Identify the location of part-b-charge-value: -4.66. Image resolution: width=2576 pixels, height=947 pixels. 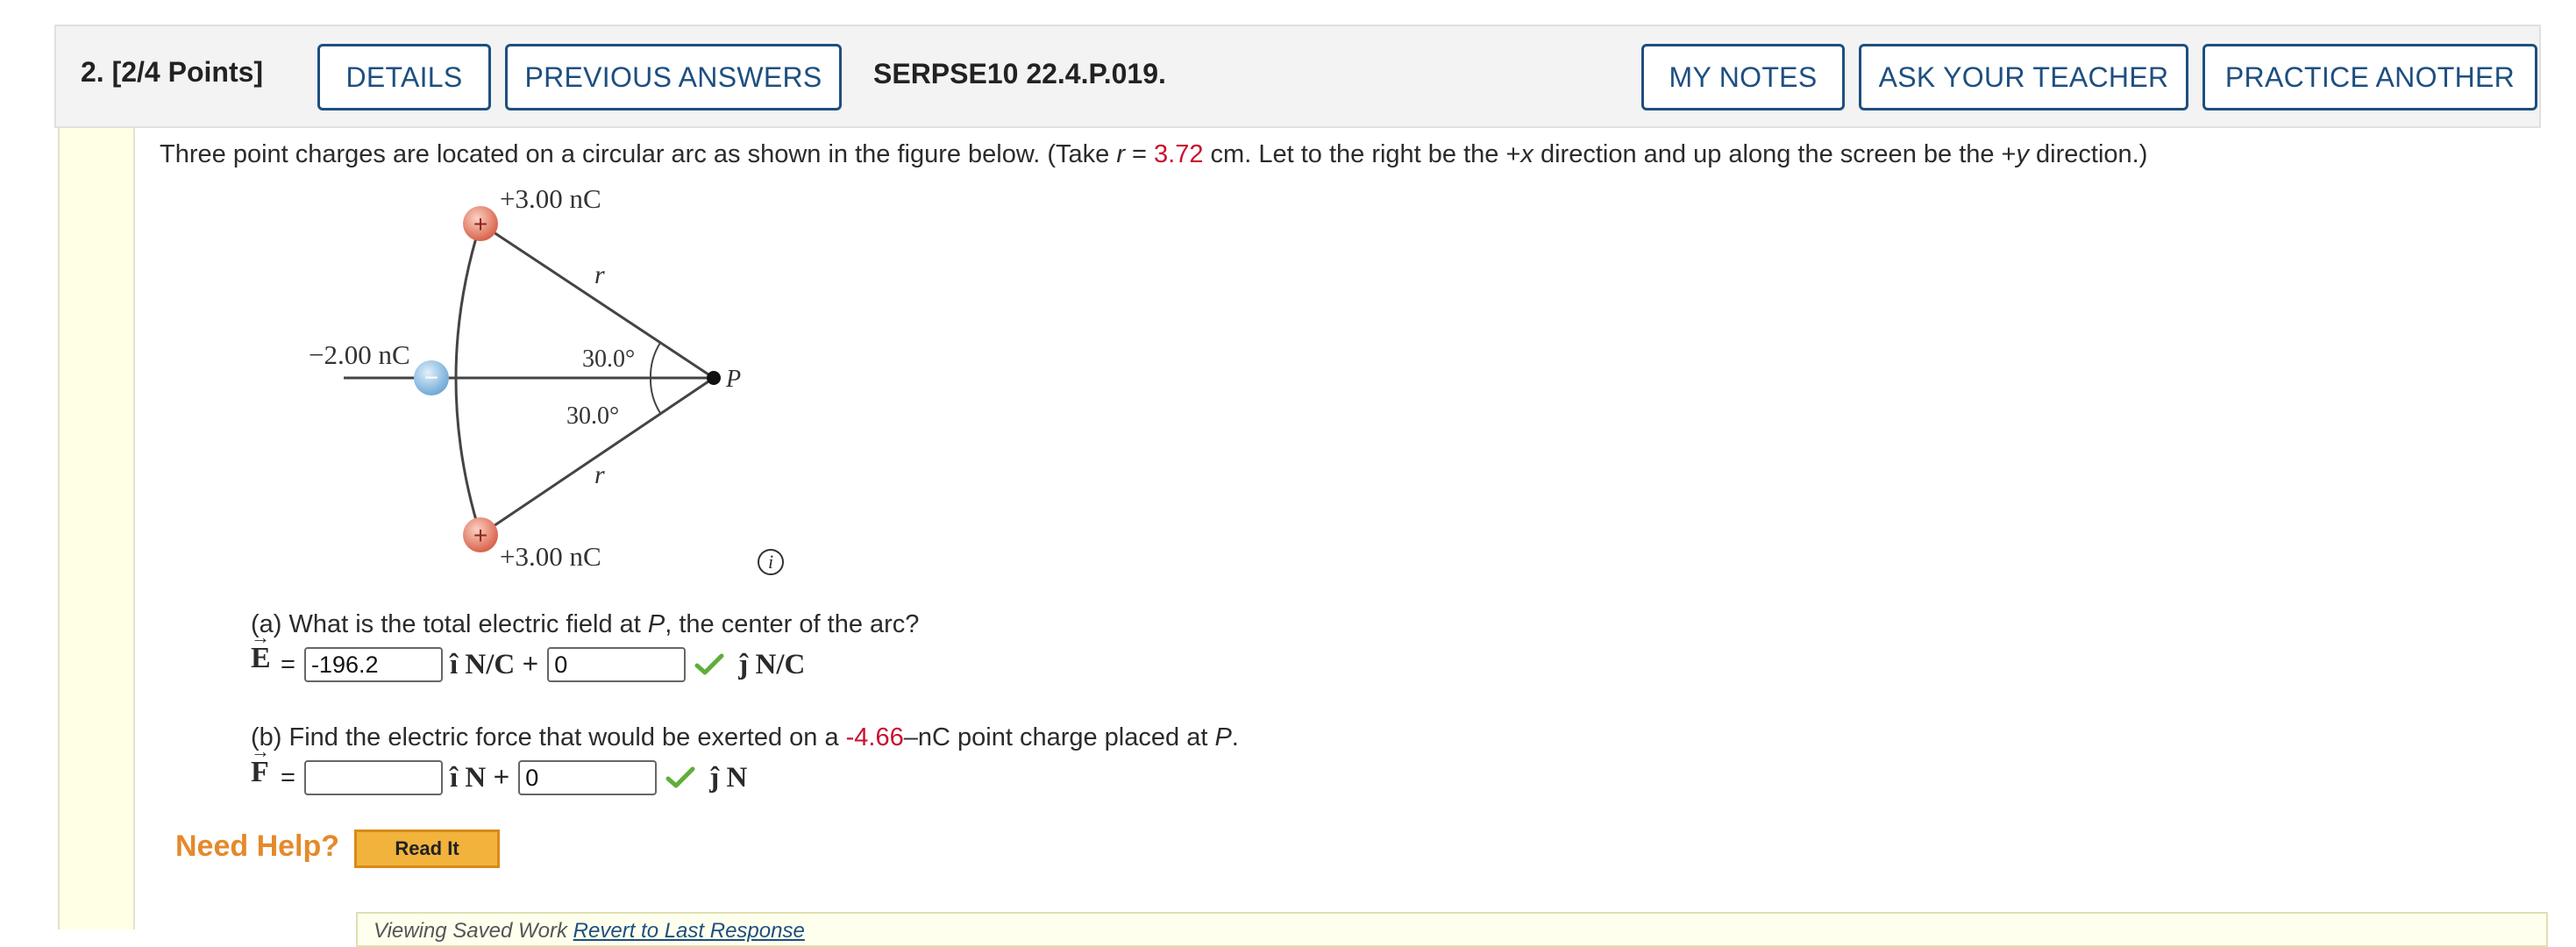
(874, 737).